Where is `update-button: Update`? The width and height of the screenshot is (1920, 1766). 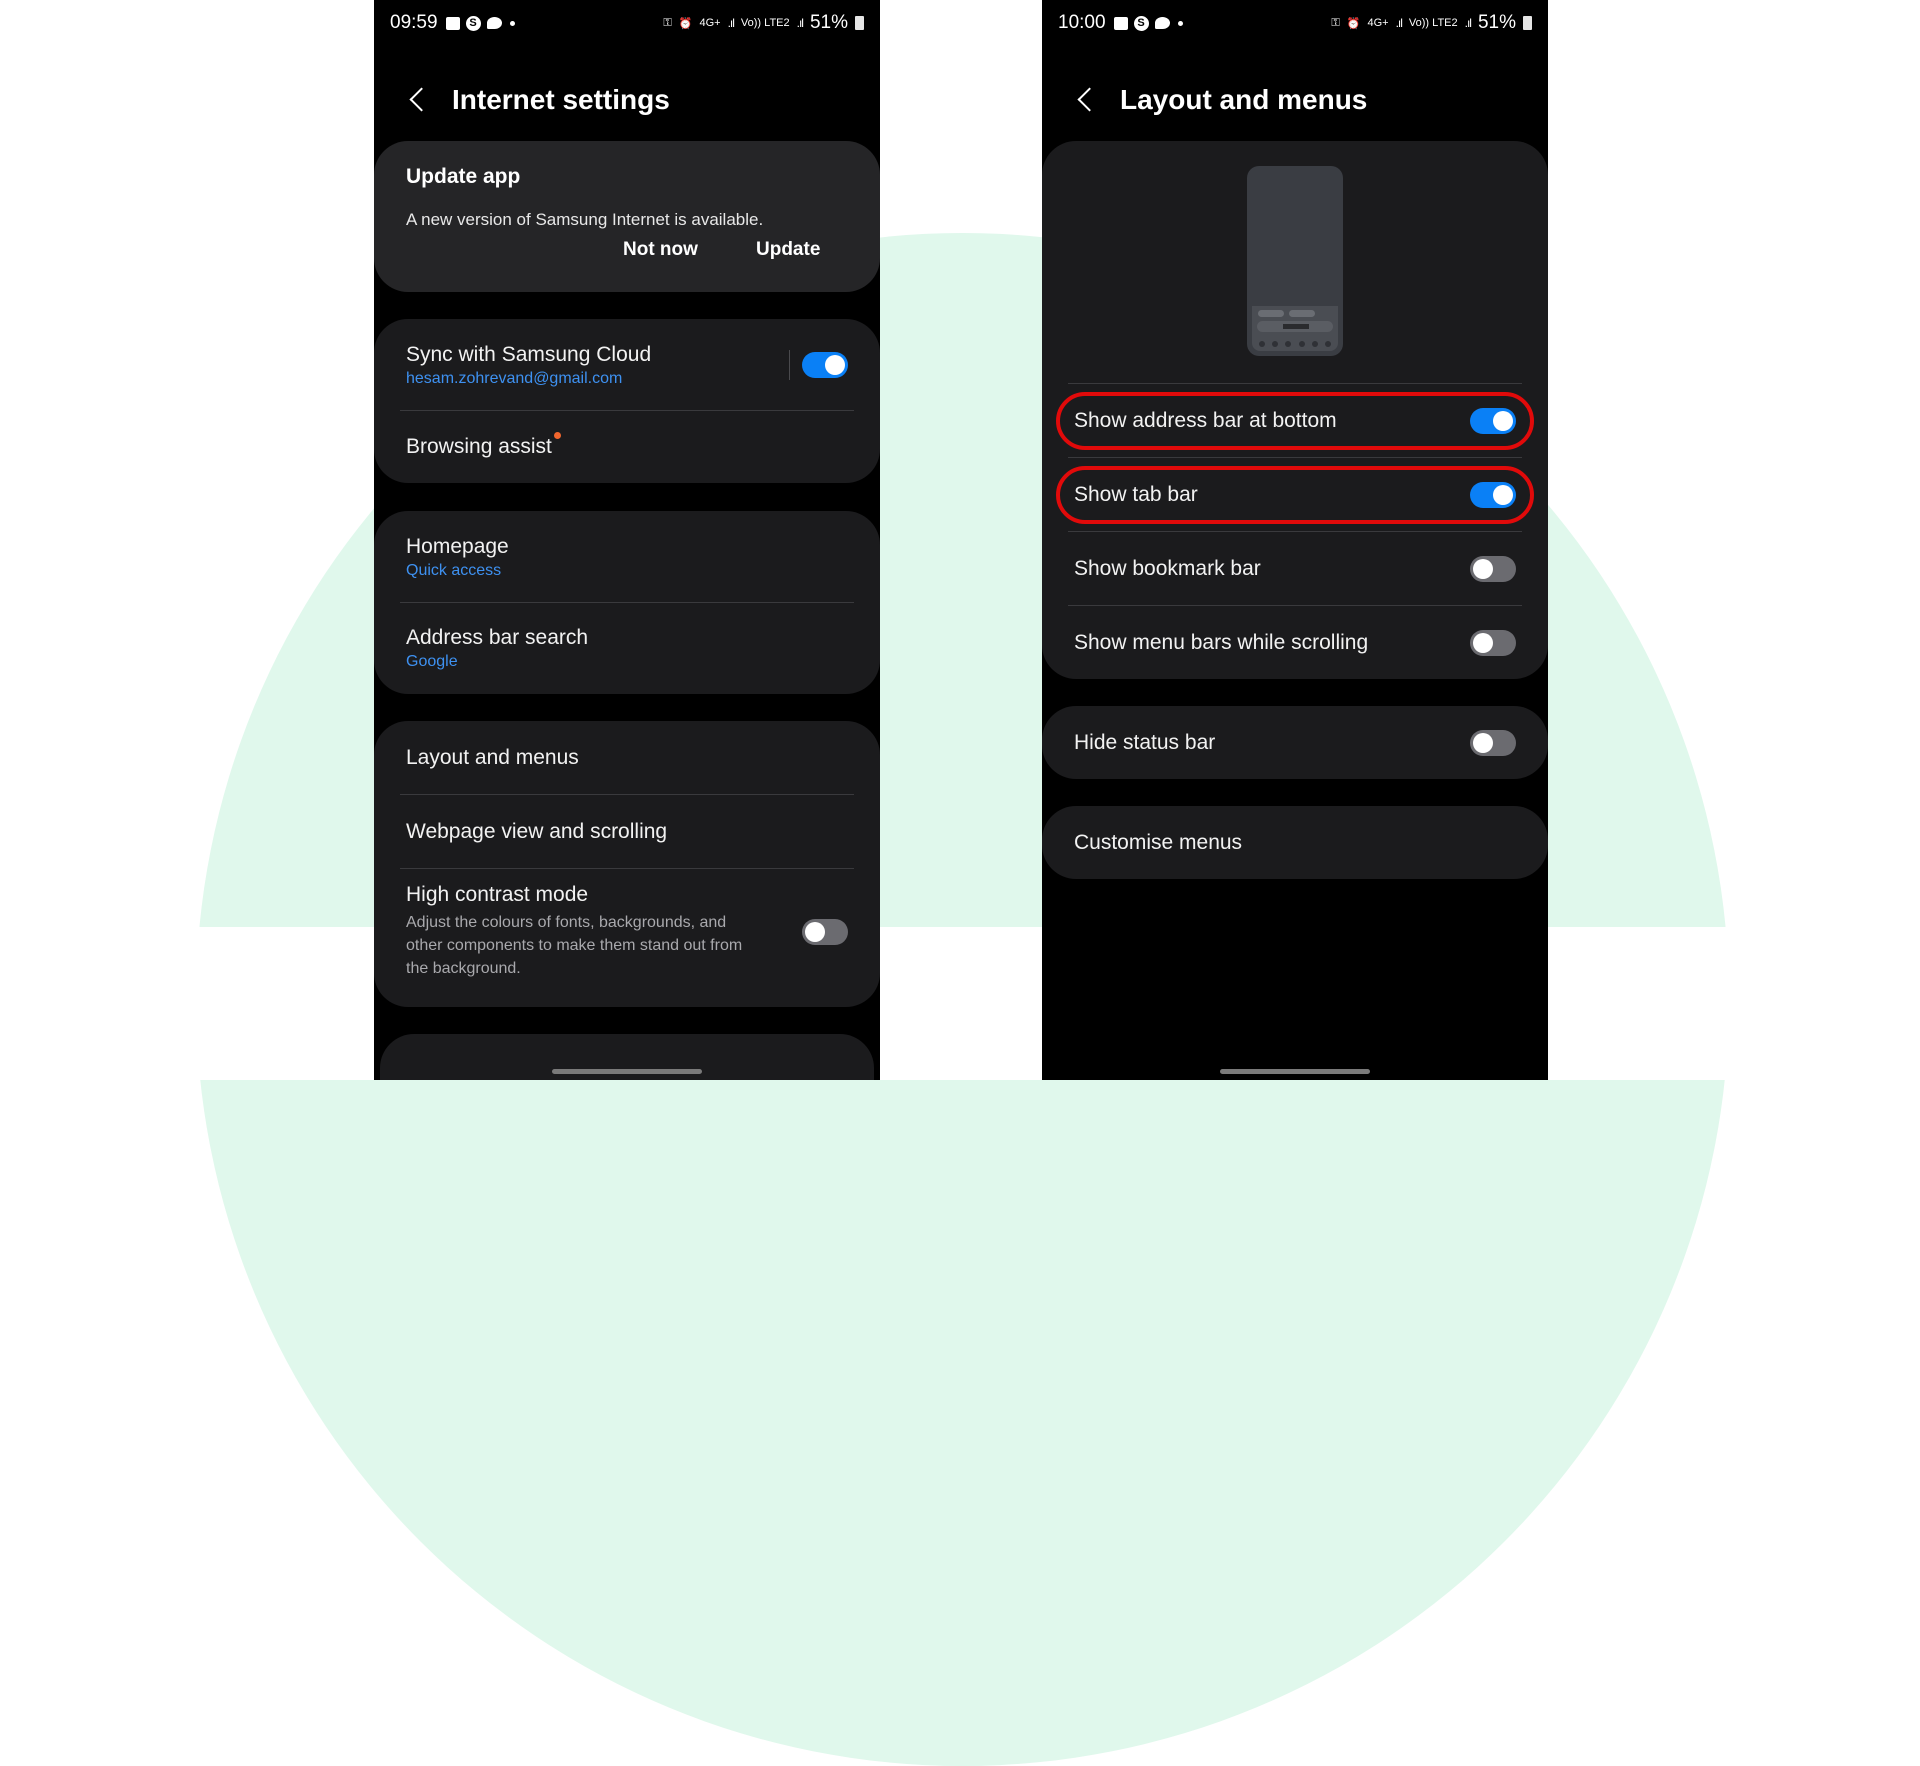 update-button: Update is located at coordinates (788, 250).